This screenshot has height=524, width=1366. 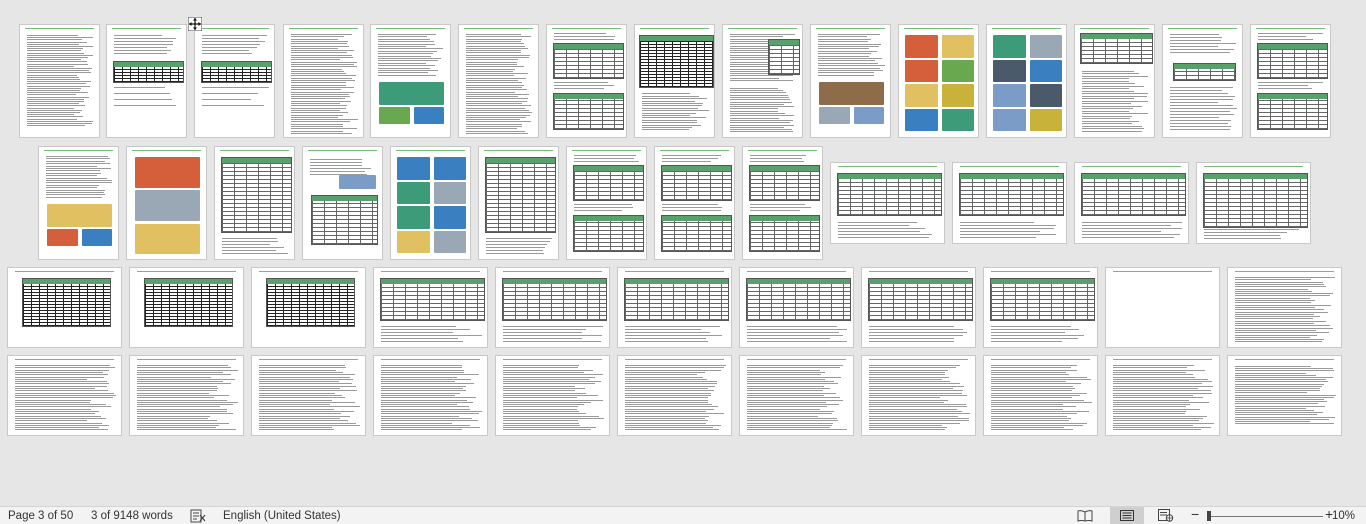 I want to click on zoom-slider-thumb, so click(x=1209, y=516).